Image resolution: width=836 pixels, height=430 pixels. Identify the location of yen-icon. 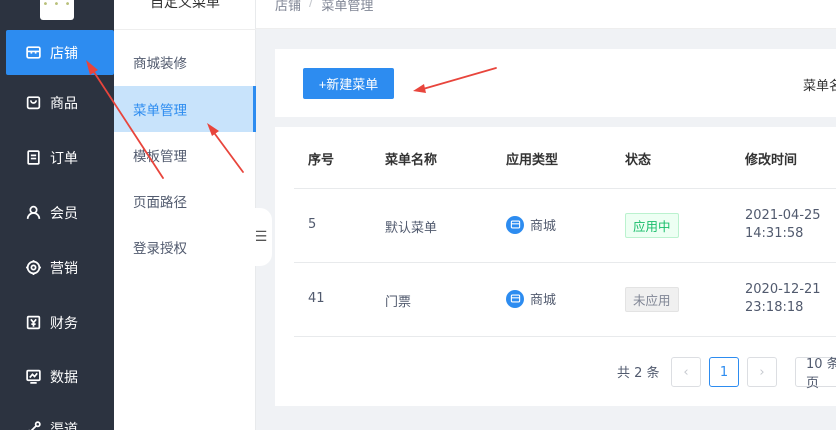
(33, 323).